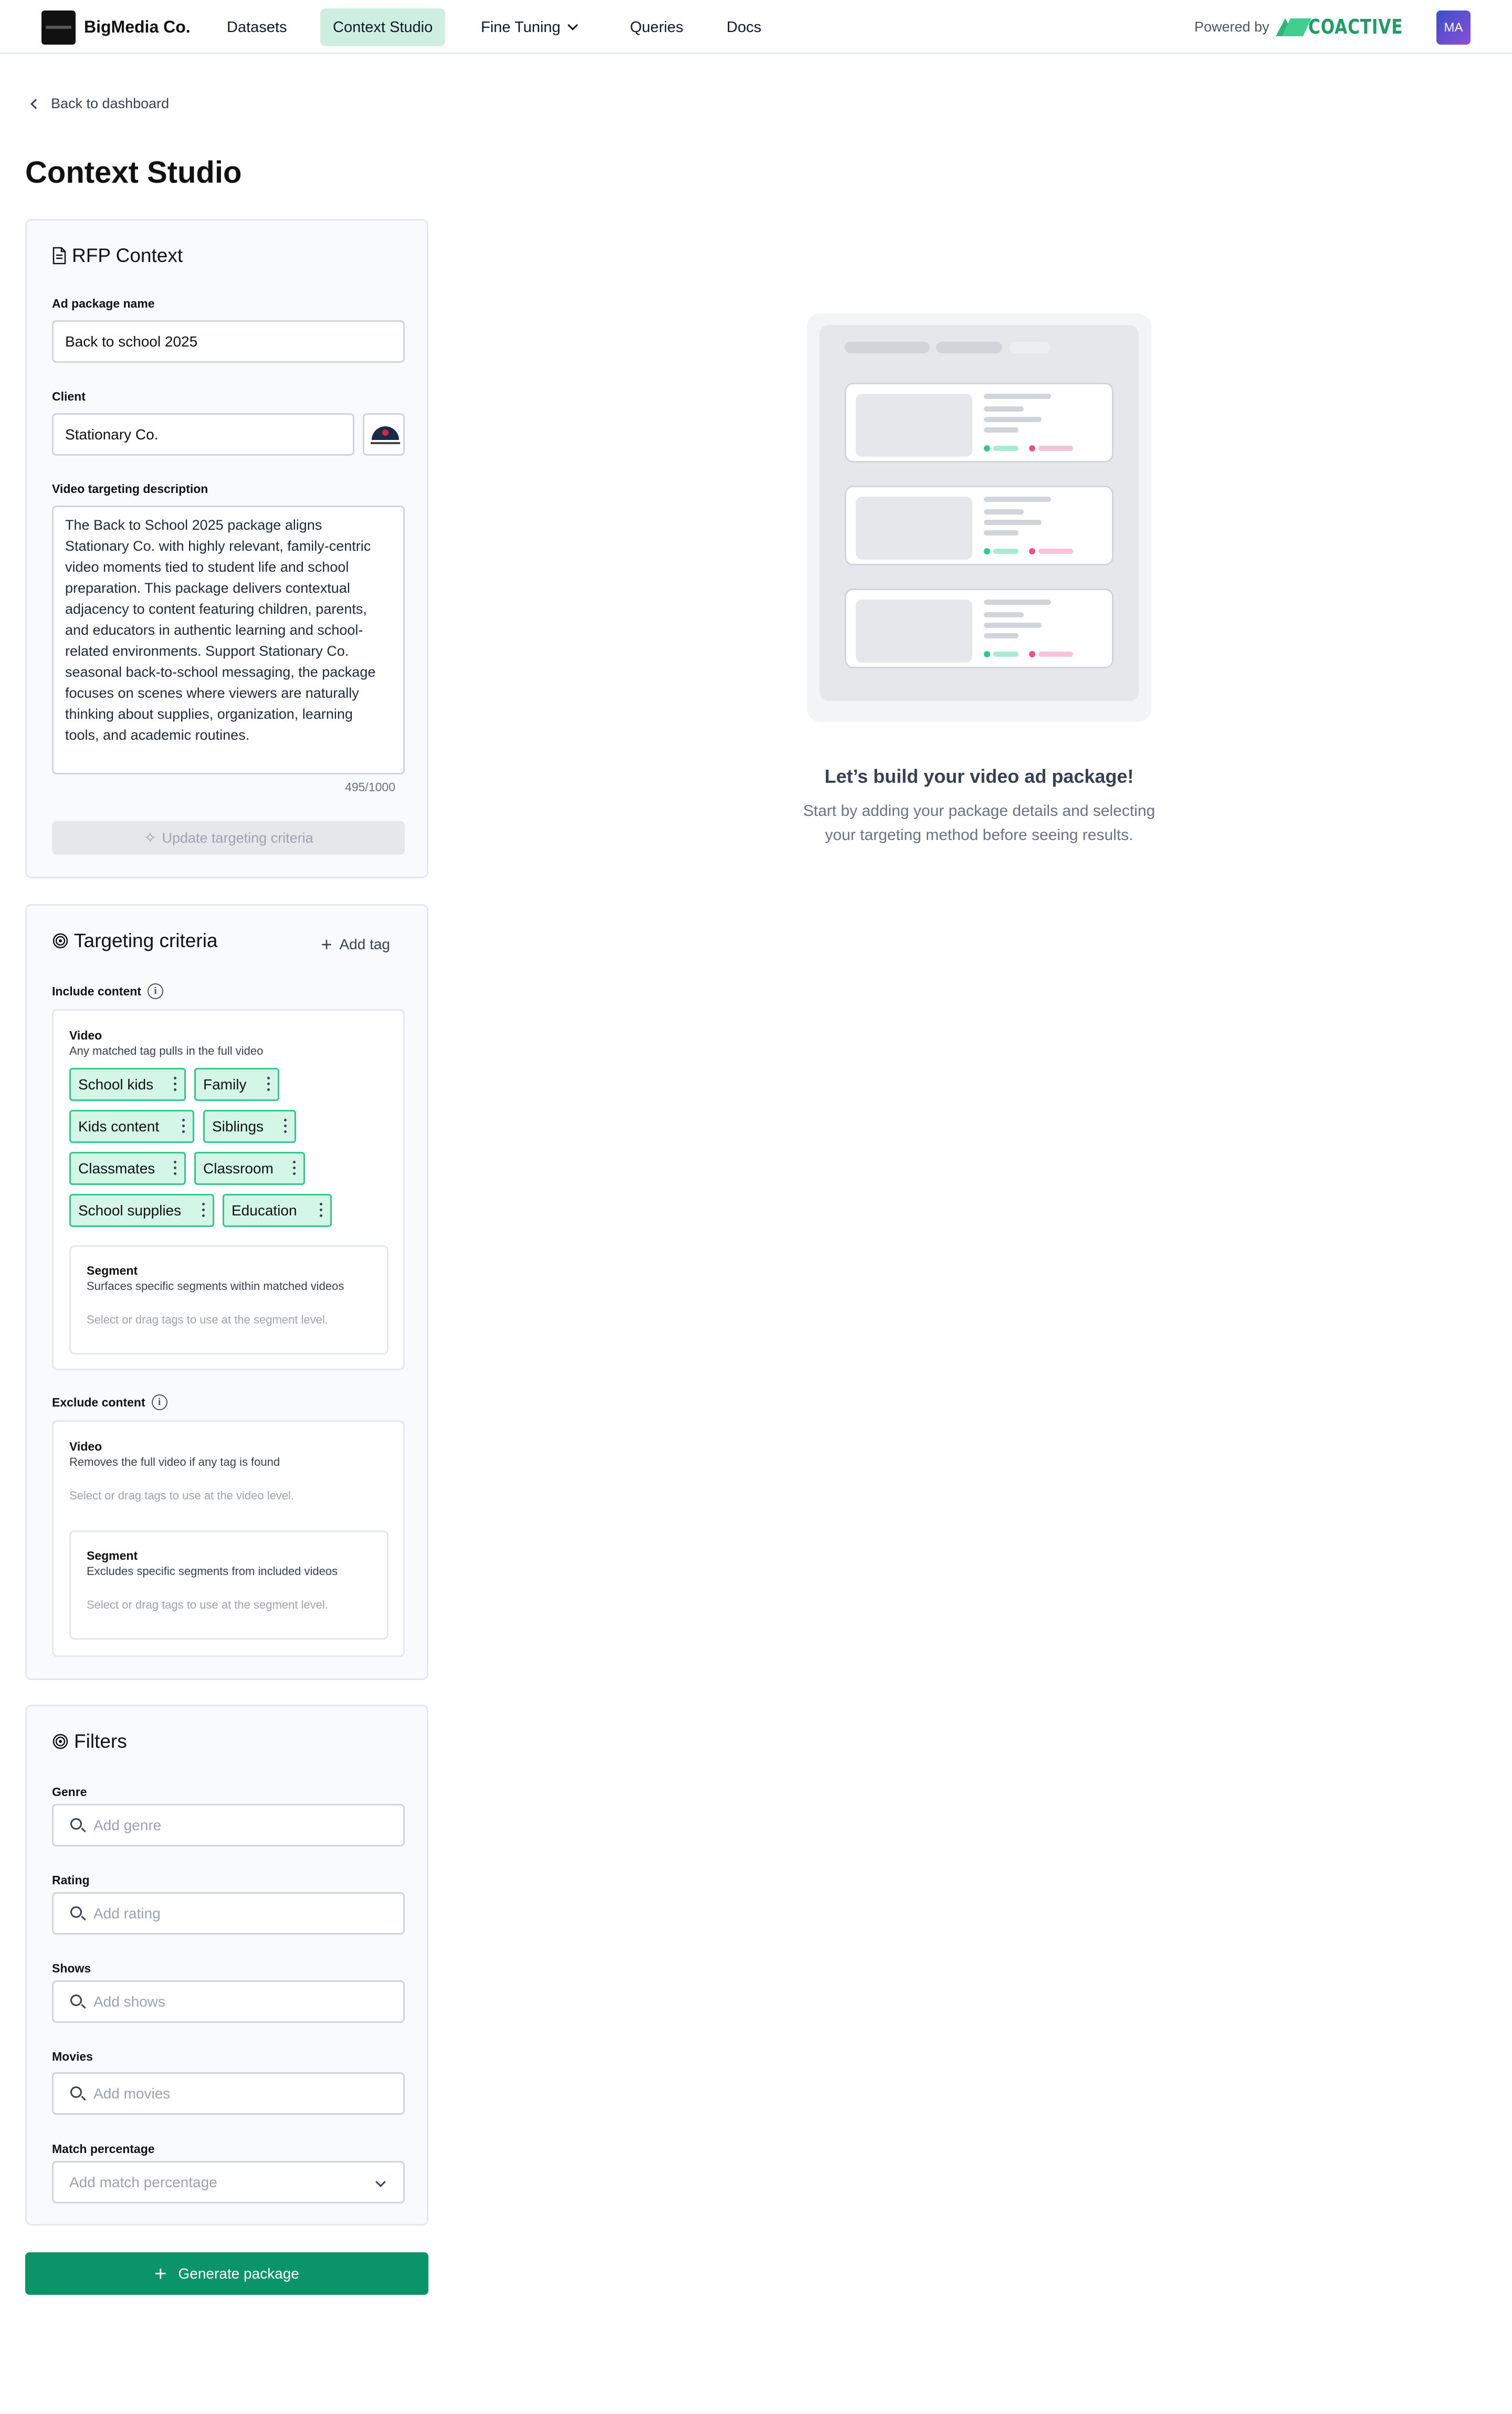 This screenshot has width=1512, height=2414. What do you see at coordinates (58, 28) in the screenshot?
I see `brand-logo` at bounding box center [58, 28].